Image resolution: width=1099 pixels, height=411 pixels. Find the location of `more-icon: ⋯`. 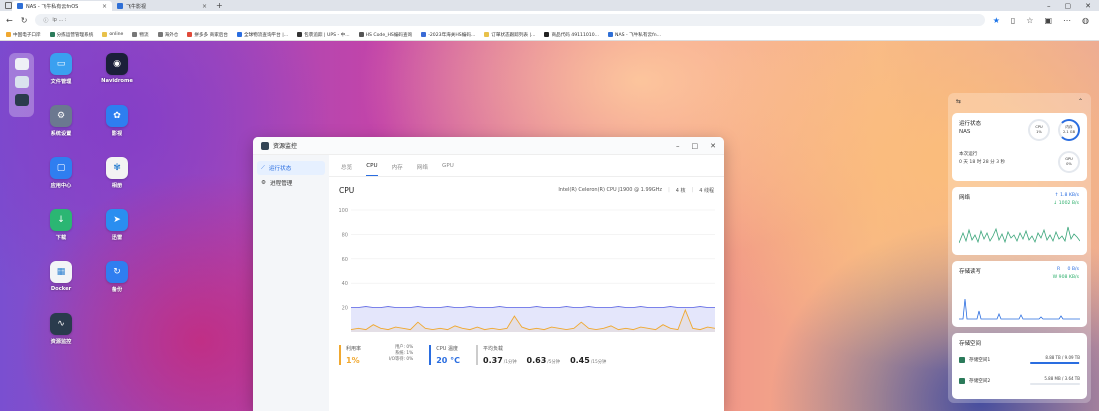

more-icon: ⋯ is located at coordinates (1067, 20).